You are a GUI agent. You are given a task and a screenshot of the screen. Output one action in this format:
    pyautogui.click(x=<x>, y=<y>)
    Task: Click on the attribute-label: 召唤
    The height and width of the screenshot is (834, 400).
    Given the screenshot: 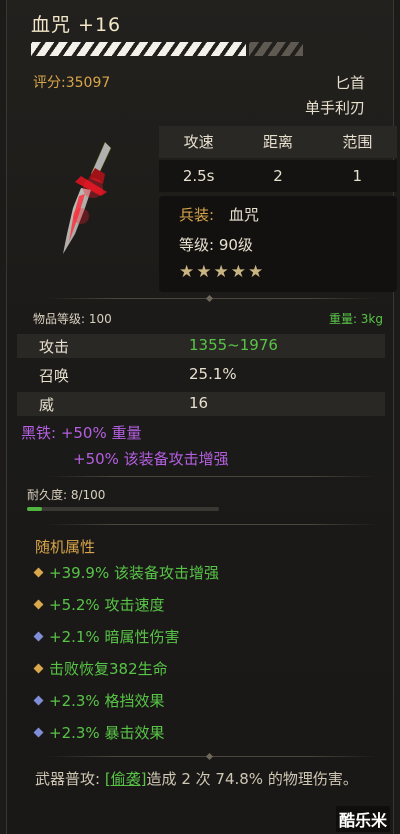 What is the action you would take?
    pyautogui.click(x=54, y=376)
    